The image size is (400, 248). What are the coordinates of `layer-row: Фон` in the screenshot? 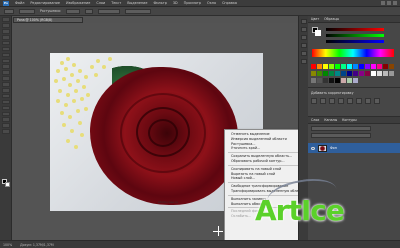 It's located at (354, 148).